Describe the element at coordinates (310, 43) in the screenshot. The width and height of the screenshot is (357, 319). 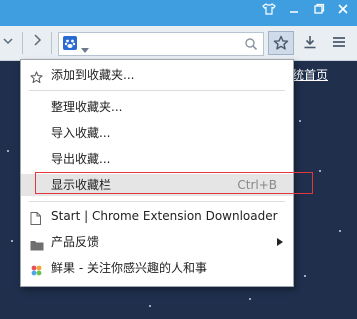
I see `download-icon` at that location.